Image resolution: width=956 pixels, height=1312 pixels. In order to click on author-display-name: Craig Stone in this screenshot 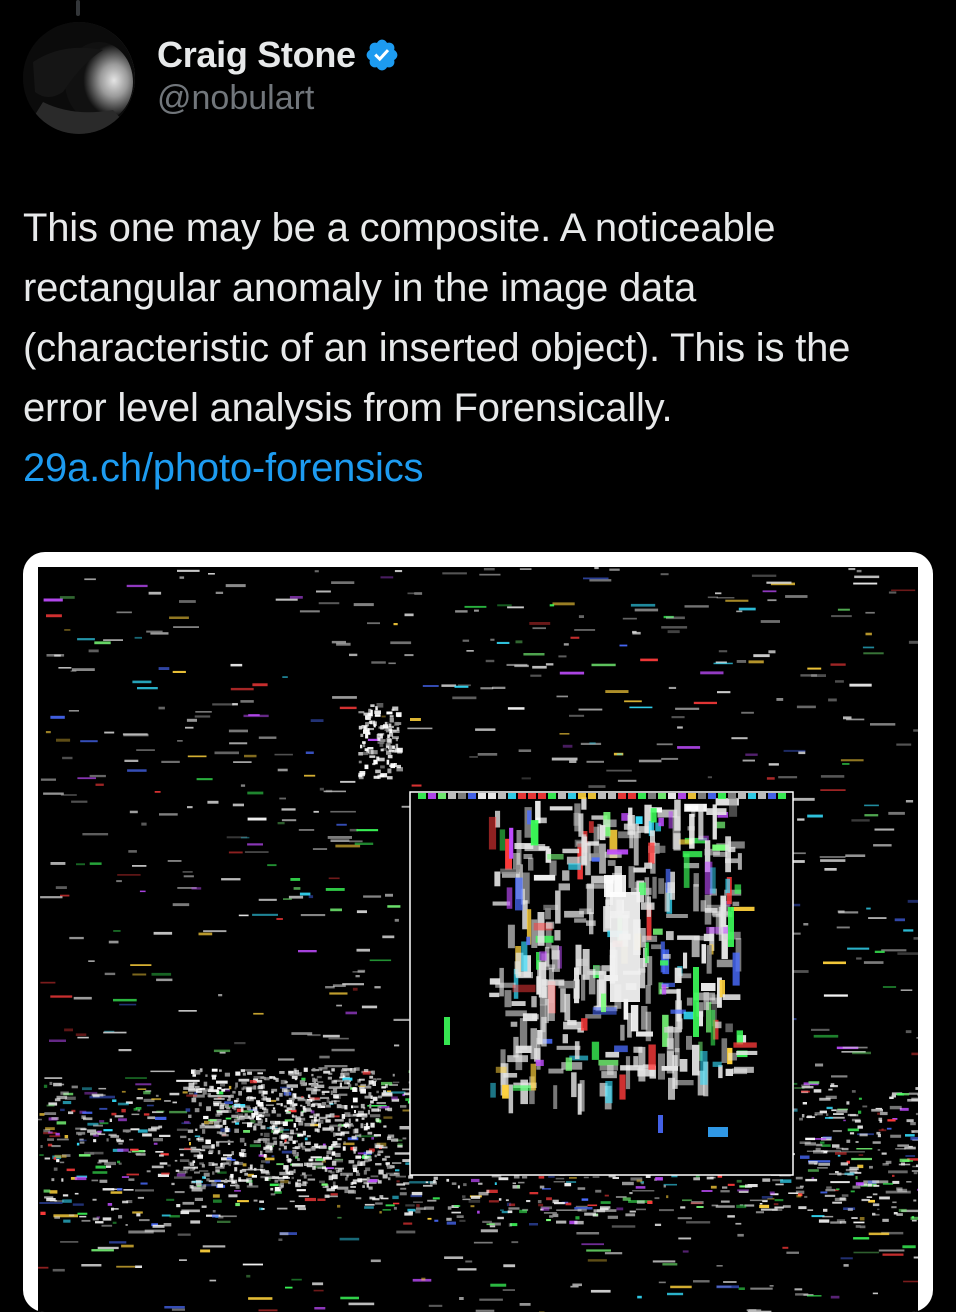, I will do `click(256, 55)`.